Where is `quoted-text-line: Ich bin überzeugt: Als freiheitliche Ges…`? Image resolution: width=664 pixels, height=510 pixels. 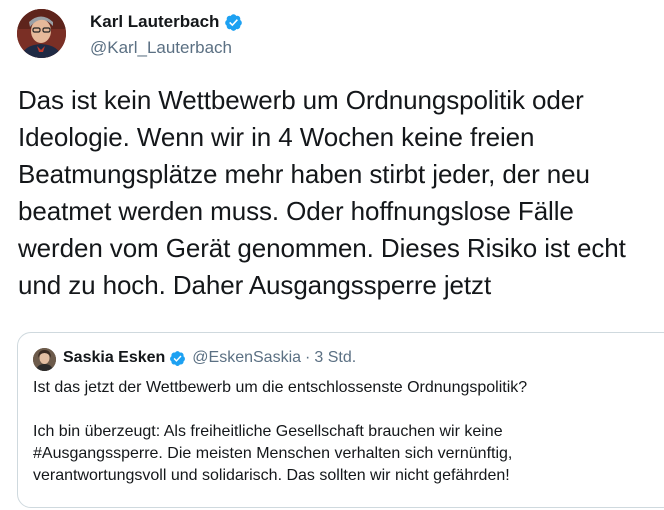
quoted-text-line: Ich bin überzeugt: Als freiheitliche Ges… is located at coordinates (268, 431).